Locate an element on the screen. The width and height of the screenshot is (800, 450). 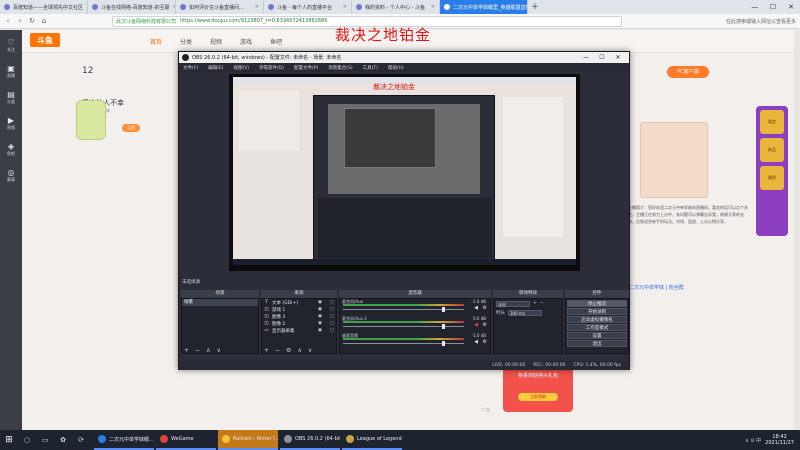
obs-menu-item: 工具(T) is located at coordinates (370, 68).